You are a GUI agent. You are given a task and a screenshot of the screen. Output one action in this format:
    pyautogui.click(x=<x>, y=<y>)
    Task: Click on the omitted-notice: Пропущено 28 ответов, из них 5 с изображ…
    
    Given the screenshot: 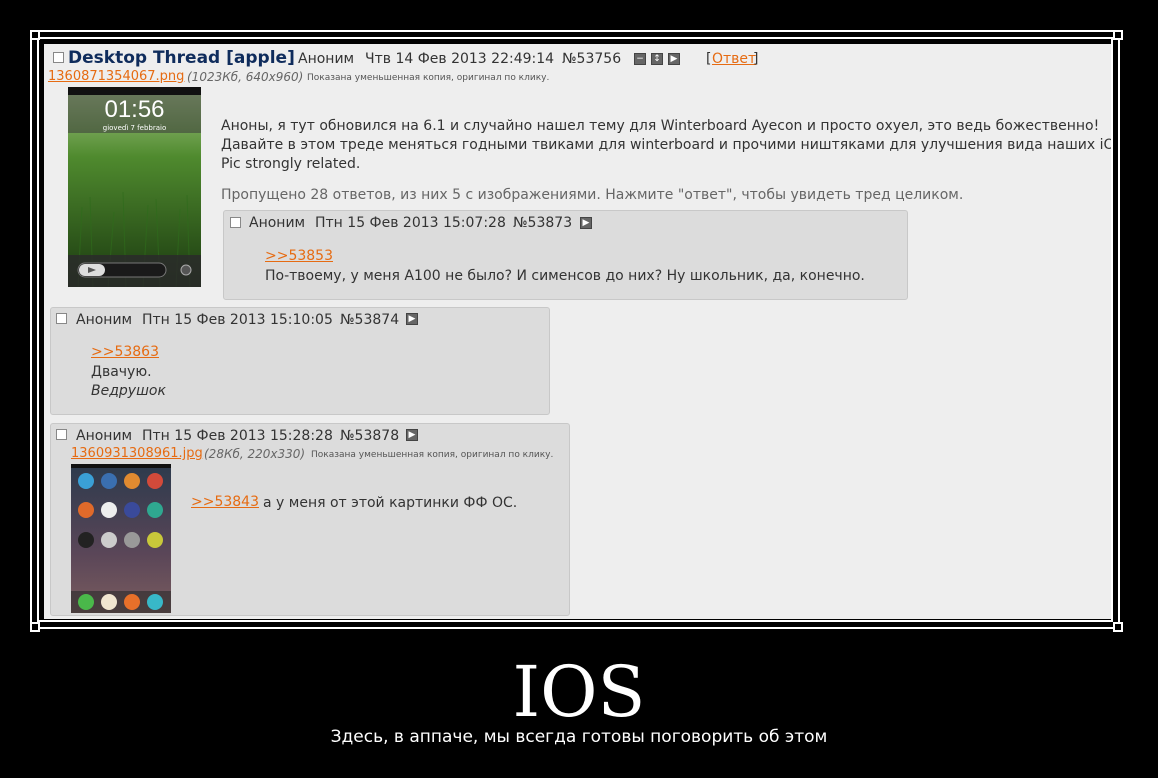 What is the action you would take?
    pyautogui.click(x=592, y=195)
    